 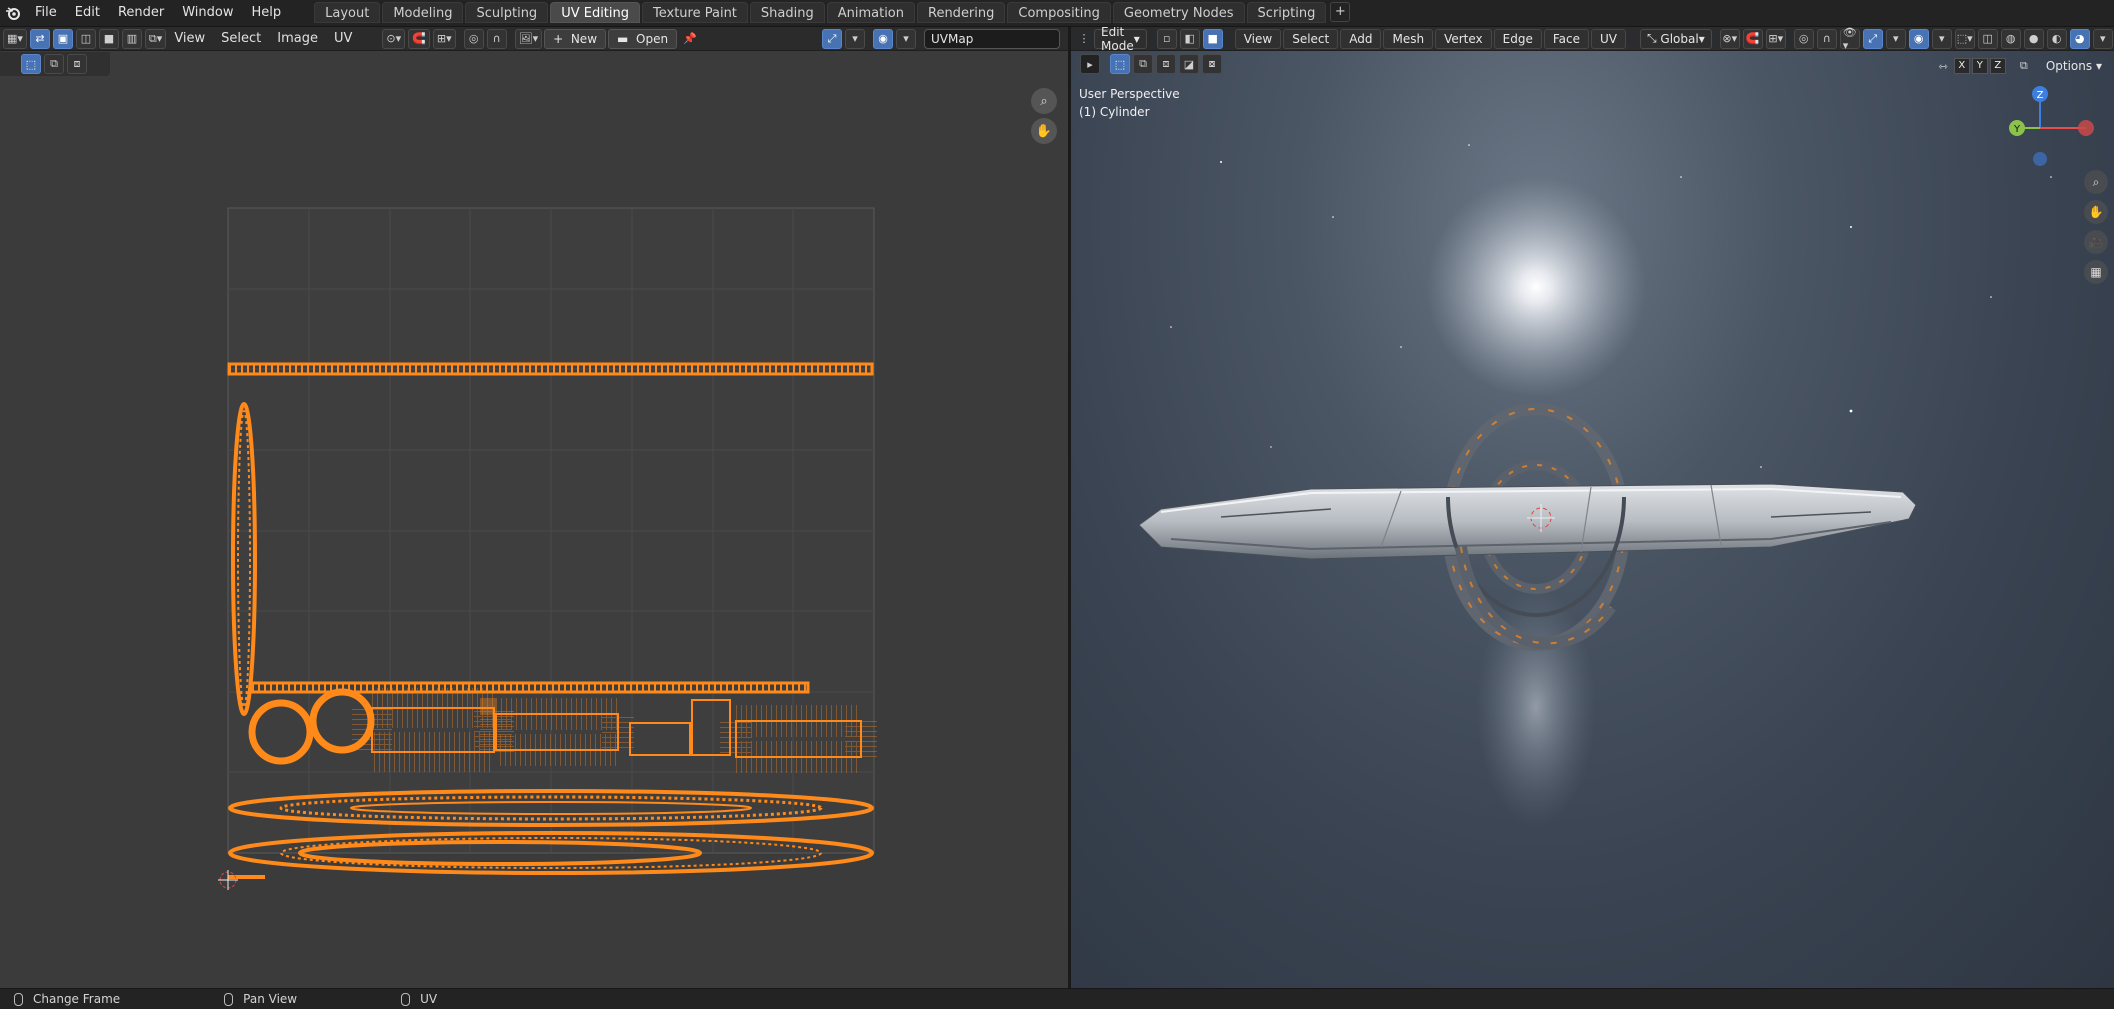 I want to click on image-browse-icon: 🖼▾, so click(x=528, y=38).